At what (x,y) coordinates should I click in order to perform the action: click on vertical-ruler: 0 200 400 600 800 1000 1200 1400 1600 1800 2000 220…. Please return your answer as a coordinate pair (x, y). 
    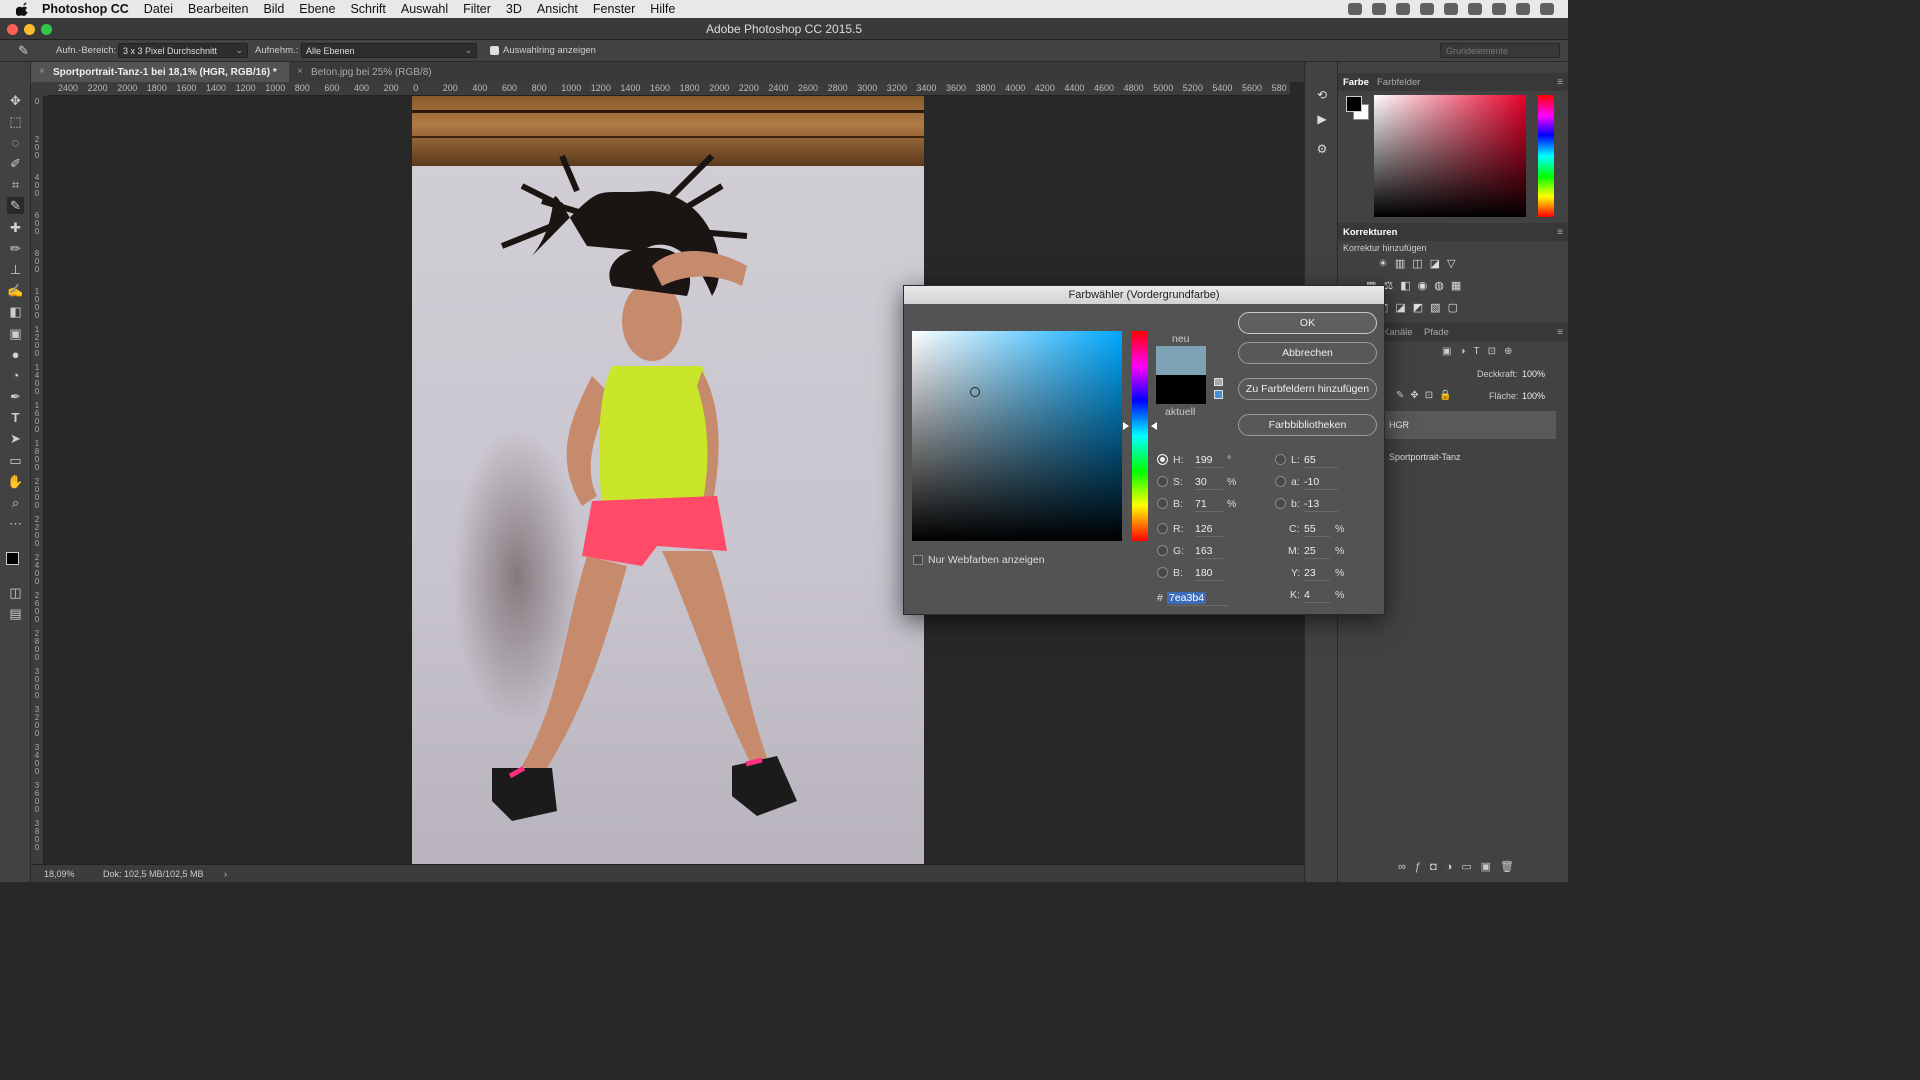
    Looking at the image, I should click on (37, 480).